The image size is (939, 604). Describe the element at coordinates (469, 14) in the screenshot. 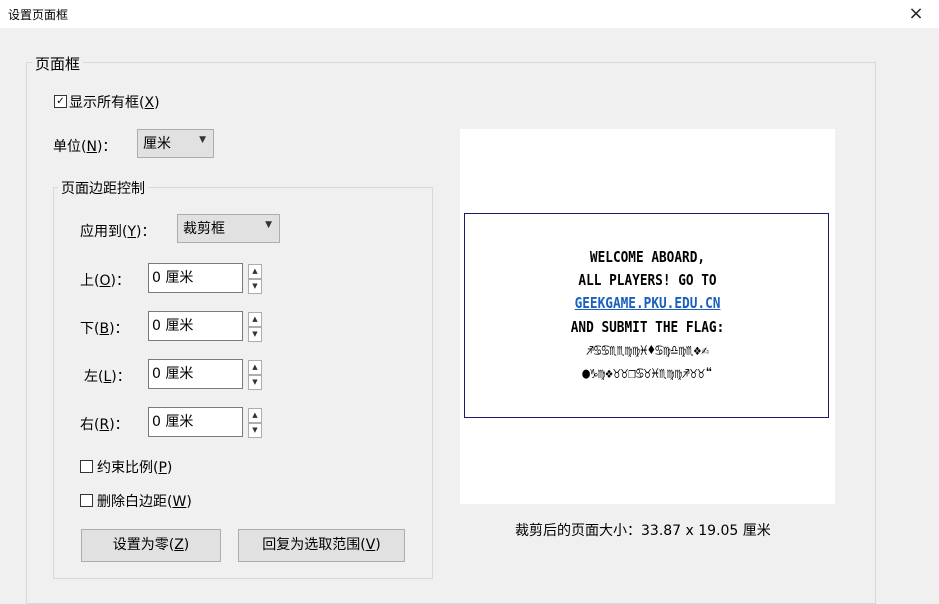

I see `title-bar: 设置页面框 ×` at that location.